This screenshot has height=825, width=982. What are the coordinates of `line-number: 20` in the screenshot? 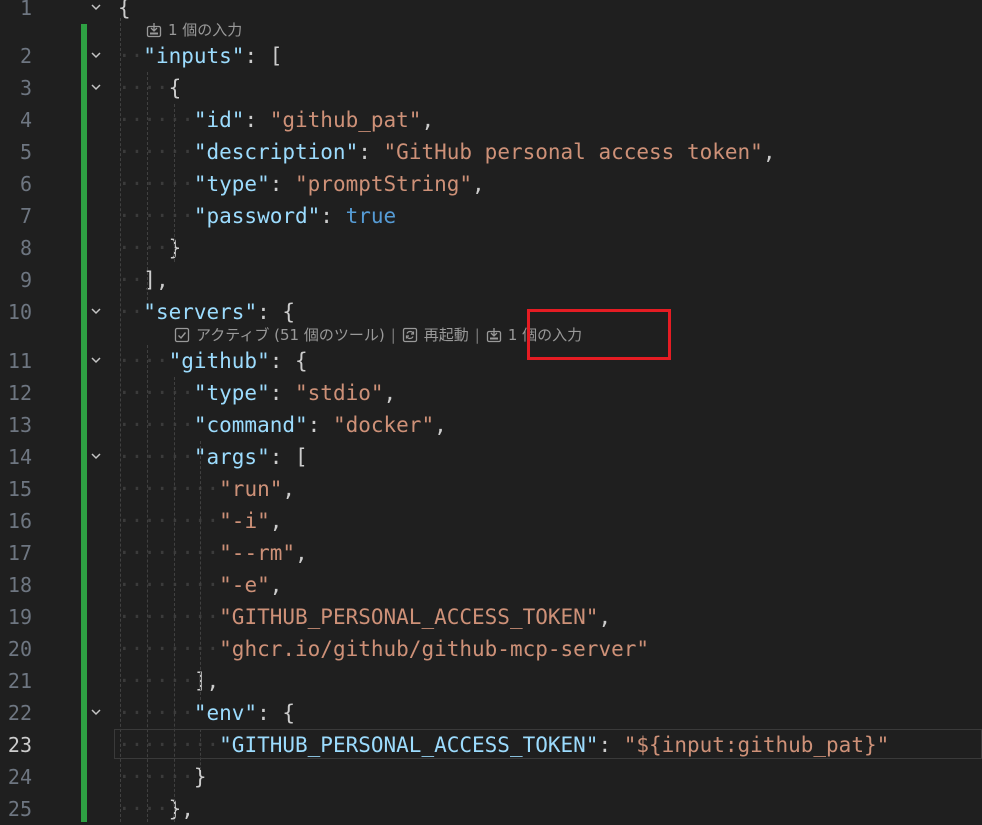 It's located at (19, 649).